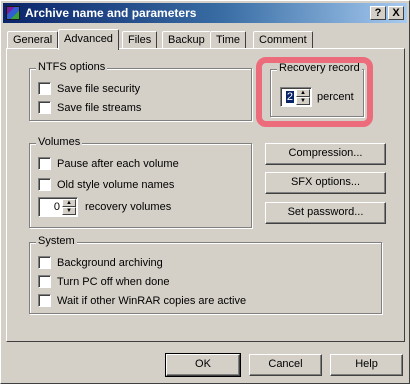  Describe the element at coordinates (59, 142) in the screenshot. I see `volumes-legend: Volumes` at that location.